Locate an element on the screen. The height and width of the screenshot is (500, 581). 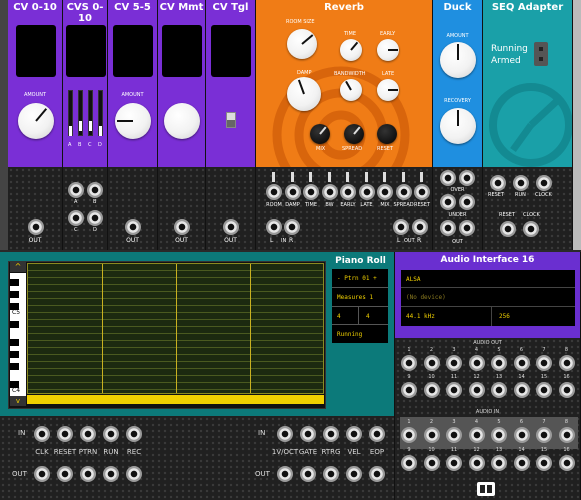
jack-b is located at coordinates (95, 190).